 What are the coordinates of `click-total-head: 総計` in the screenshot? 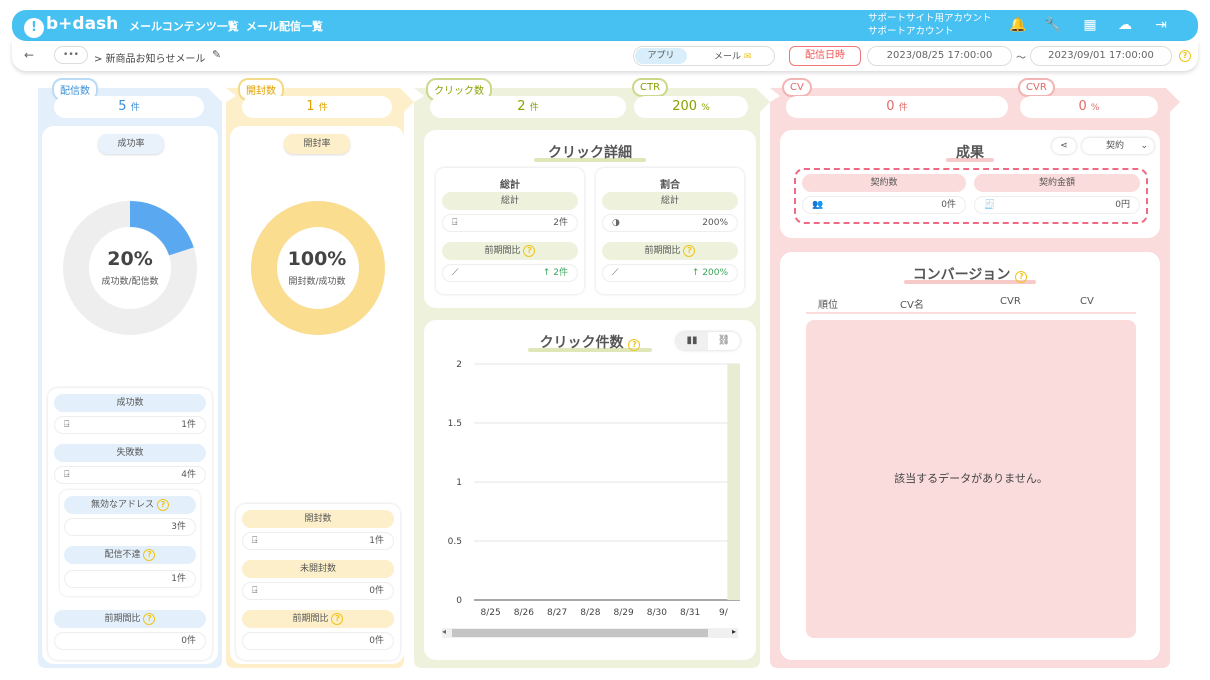 It's located at (510, 185).